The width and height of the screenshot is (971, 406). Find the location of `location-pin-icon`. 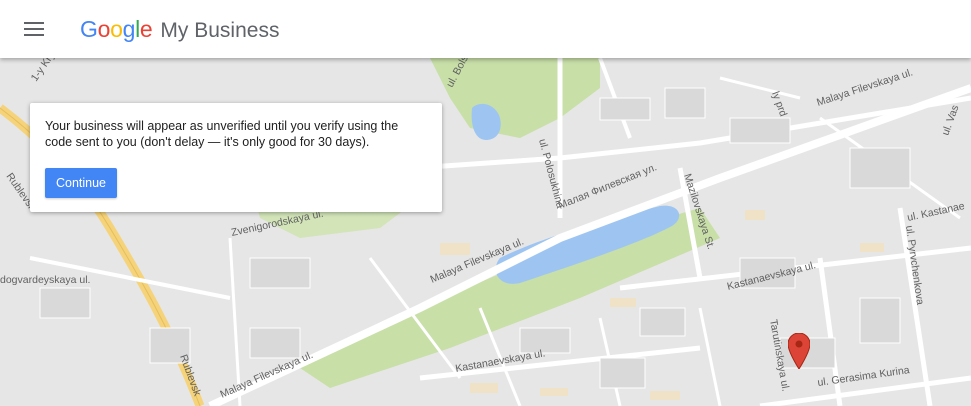

location-pin-icon is located at coordinates (799, 351).